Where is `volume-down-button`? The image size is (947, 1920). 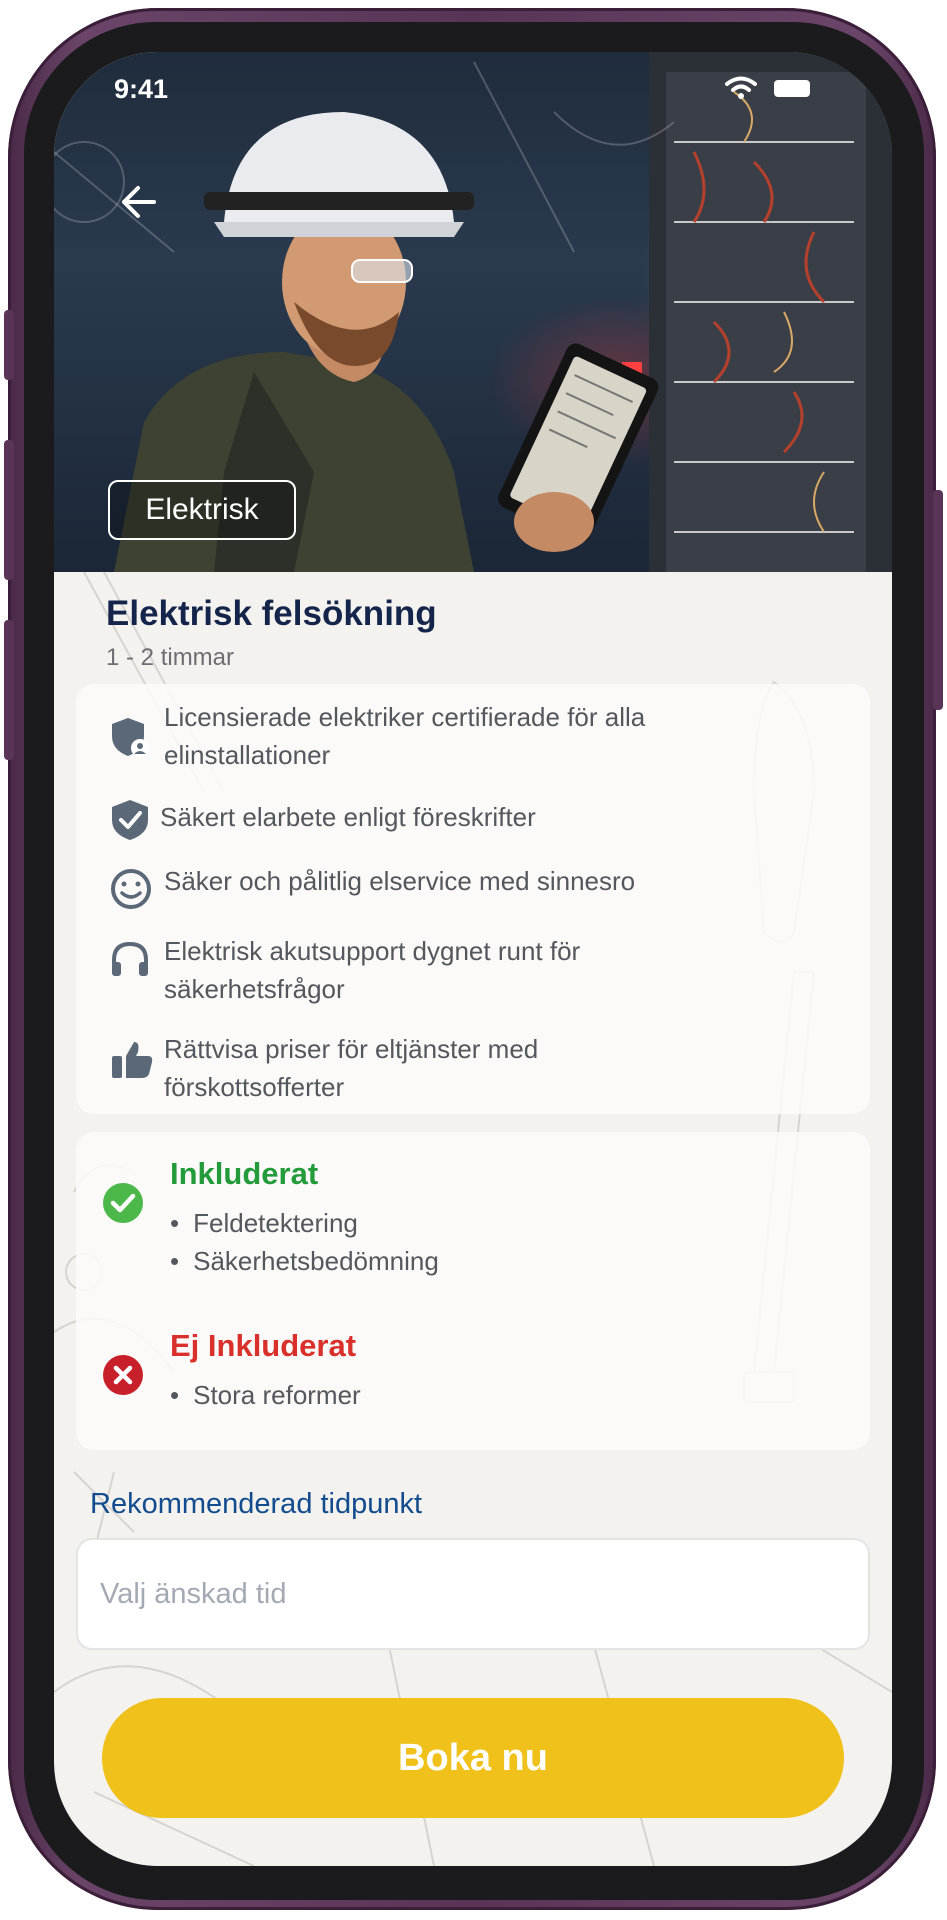 volume-down-button is located at coordinates (9, 690).